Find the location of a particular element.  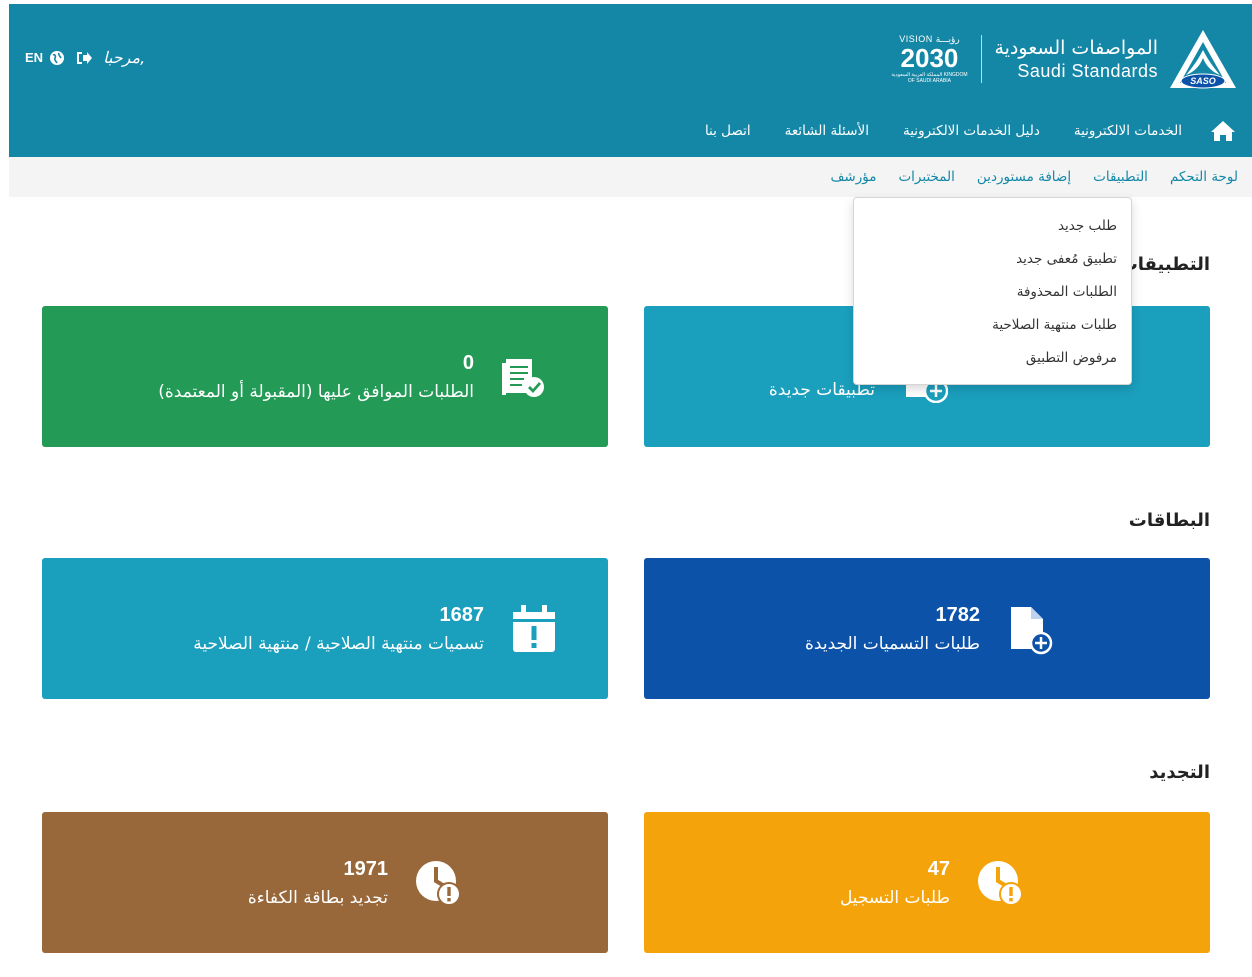

nav-eservices: الخدمات الالكترونية is located at coordinates (1128, 131).